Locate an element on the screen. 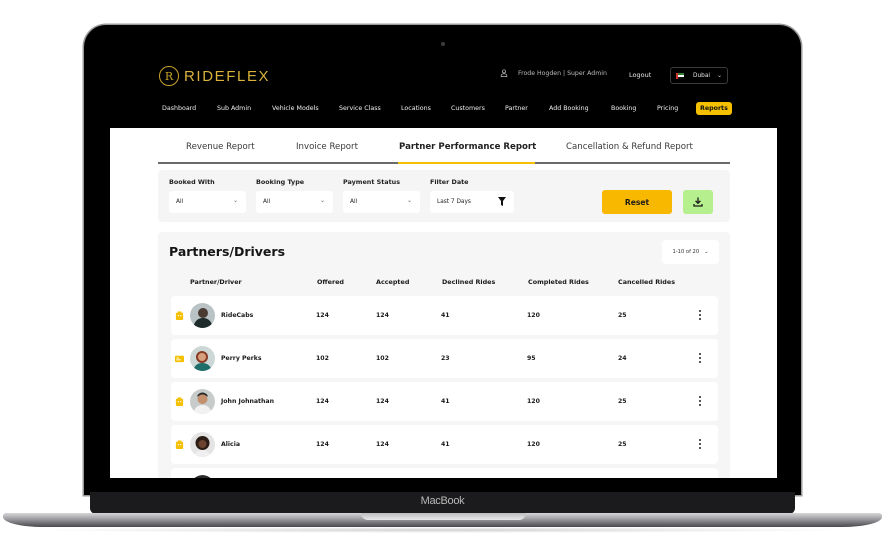 The width and height of the screenshot is (885, 551). partner-name: Alicia is located at coordinates (230, 444).